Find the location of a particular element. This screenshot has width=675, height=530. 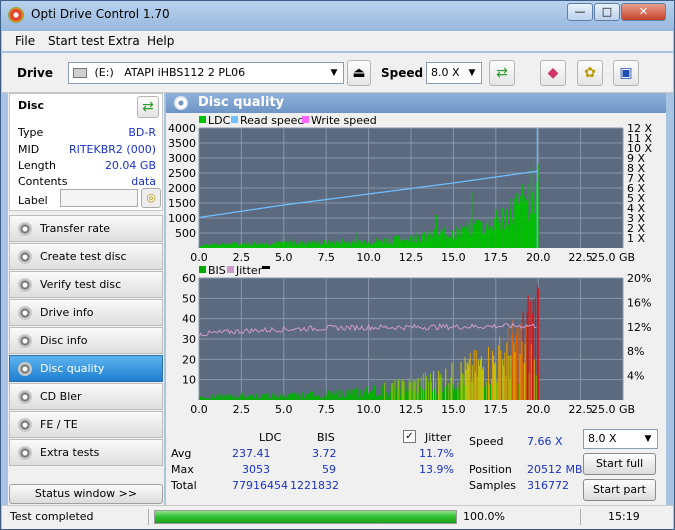

y2-tick-label: 20% is located at coordinates (639, 278).